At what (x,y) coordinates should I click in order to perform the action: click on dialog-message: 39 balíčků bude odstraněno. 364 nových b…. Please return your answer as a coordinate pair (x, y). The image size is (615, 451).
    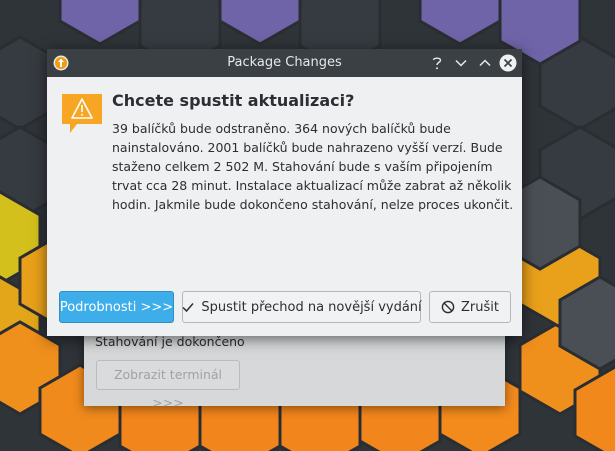
    Looking at the image, I should click on (313, 166).